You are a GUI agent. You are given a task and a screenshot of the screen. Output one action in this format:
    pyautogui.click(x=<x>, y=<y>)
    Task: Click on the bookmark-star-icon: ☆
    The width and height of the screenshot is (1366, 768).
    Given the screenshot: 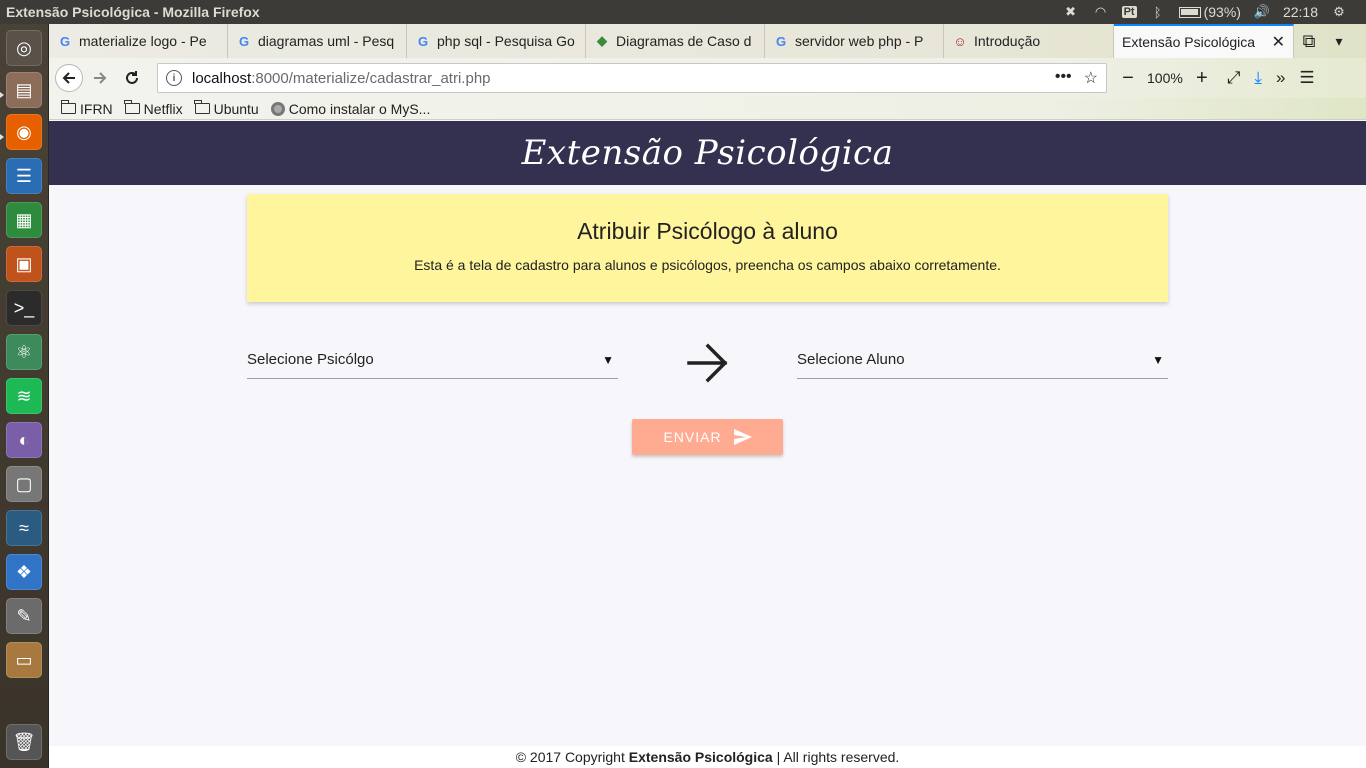 What is the action you would take?
    pyautogui.click(x=1091, y=78)
    